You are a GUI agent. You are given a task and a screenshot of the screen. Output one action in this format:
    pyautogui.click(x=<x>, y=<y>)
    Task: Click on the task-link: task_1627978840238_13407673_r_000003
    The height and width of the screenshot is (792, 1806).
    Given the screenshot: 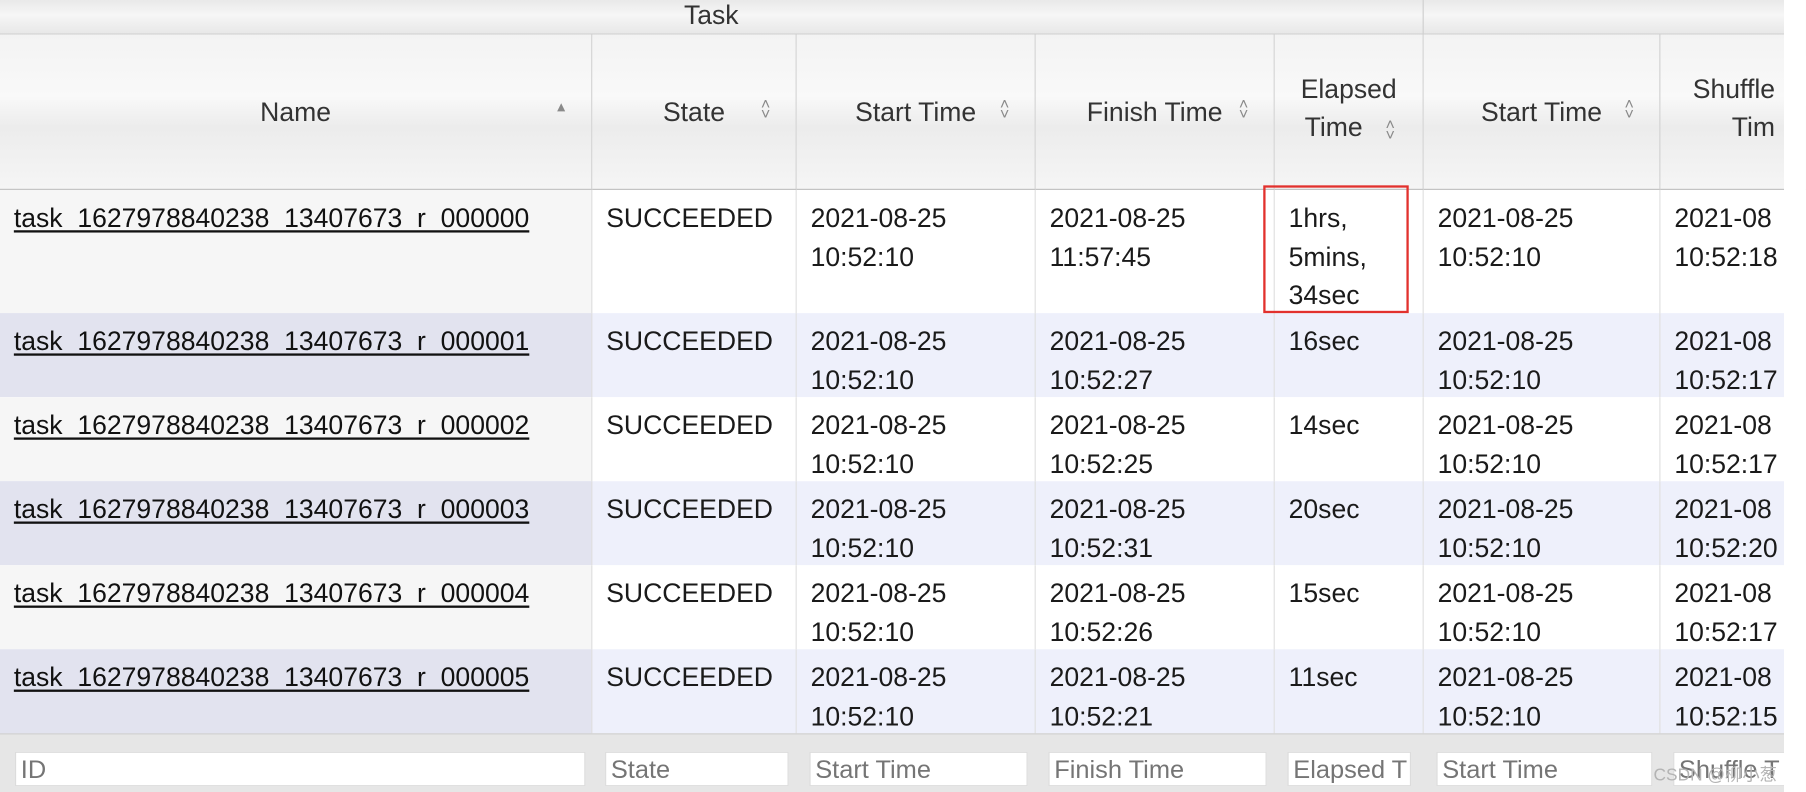 What is the action you would take?
    pyautogui.click(x=271, y=509)
    